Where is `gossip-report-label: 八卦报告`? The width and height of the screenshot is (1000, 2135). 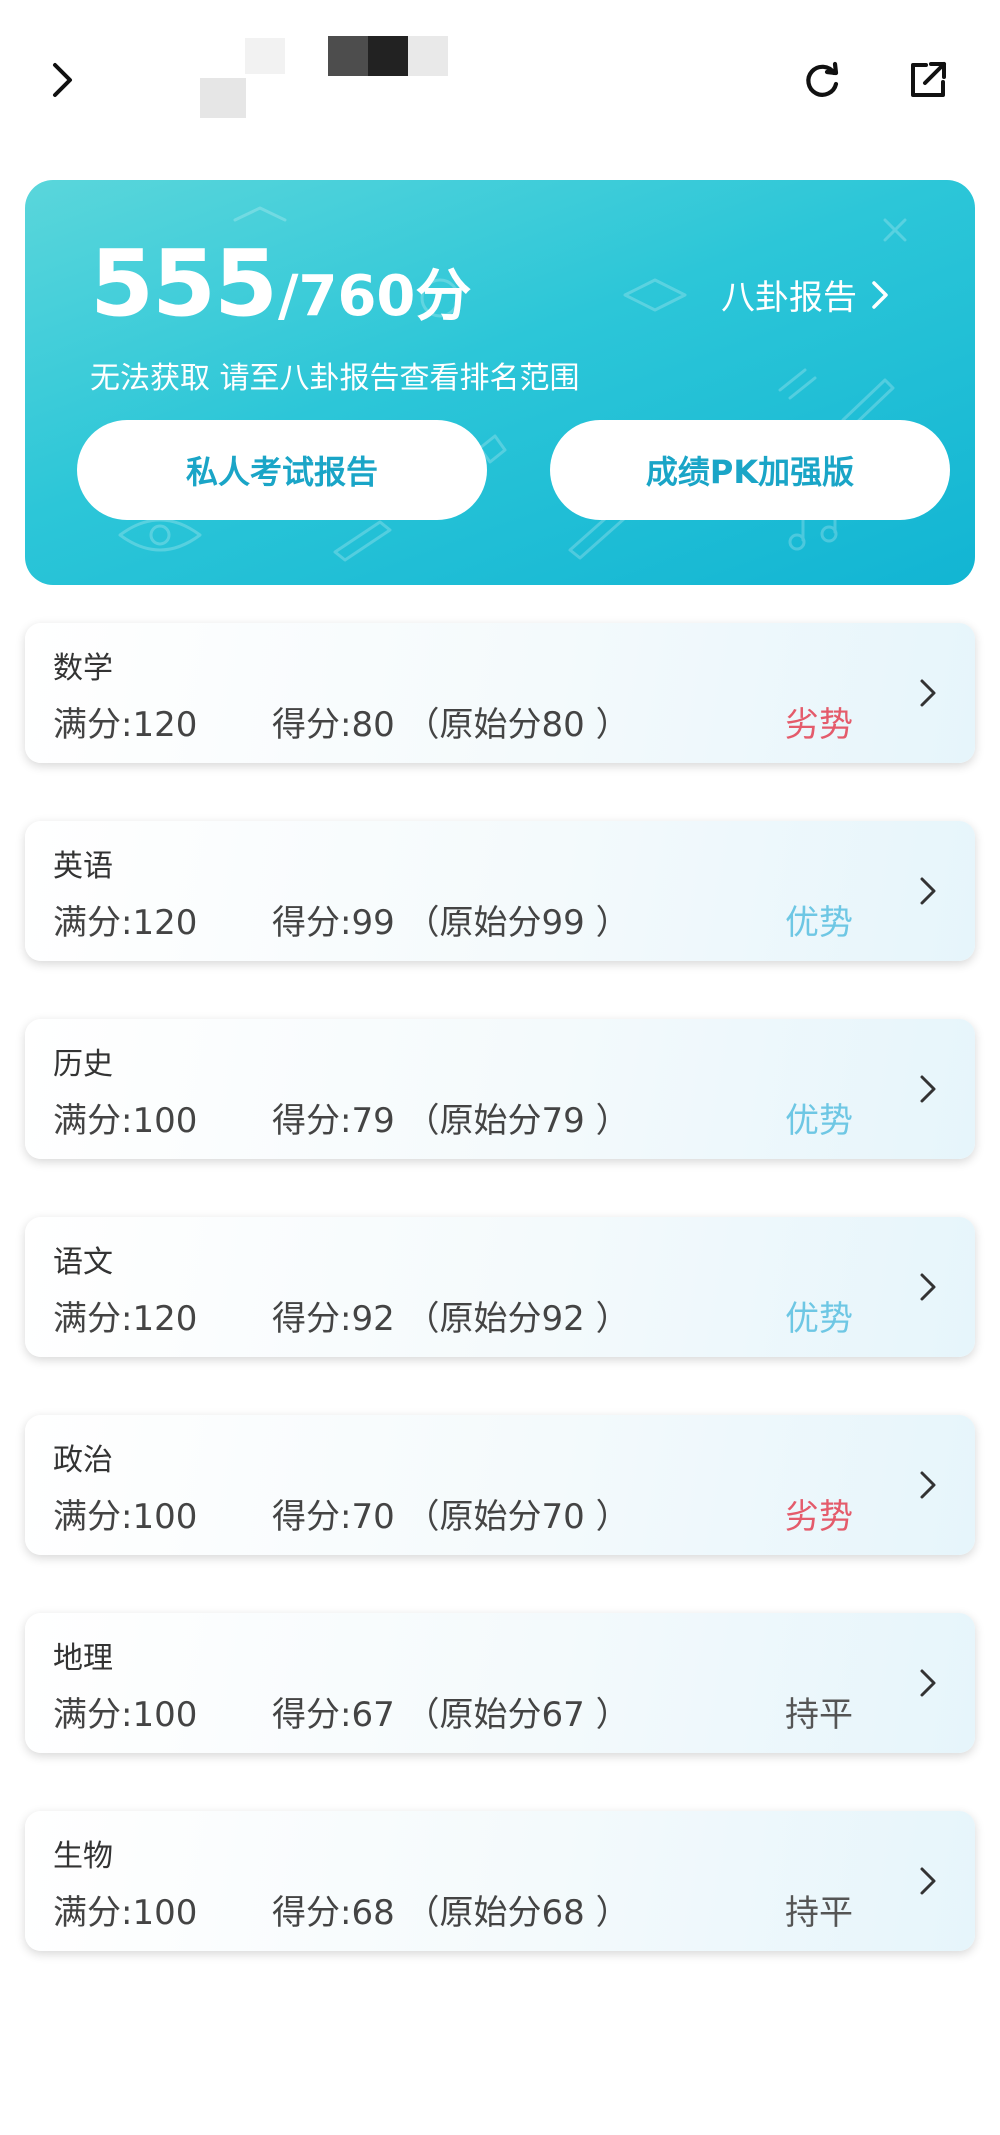
gossip-report-label: 八卦报告 is located at coordinates (789, 298).